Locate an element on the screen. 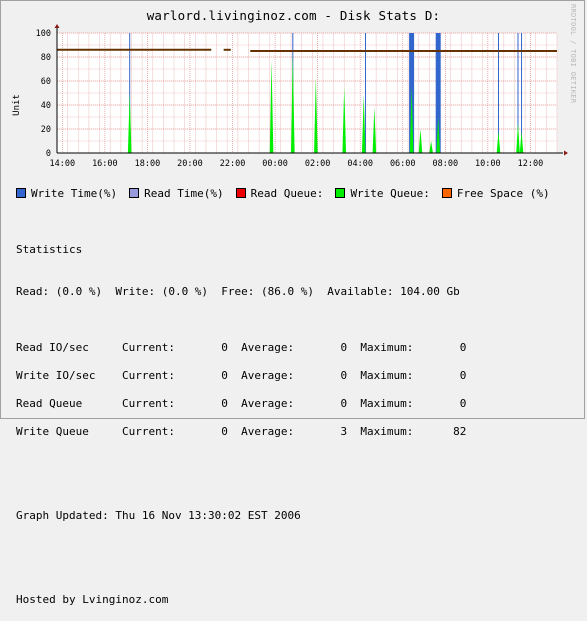 This screenshot has height=621, width=587. legend-item: Free Space (%) is located at coordinates (495, 193).